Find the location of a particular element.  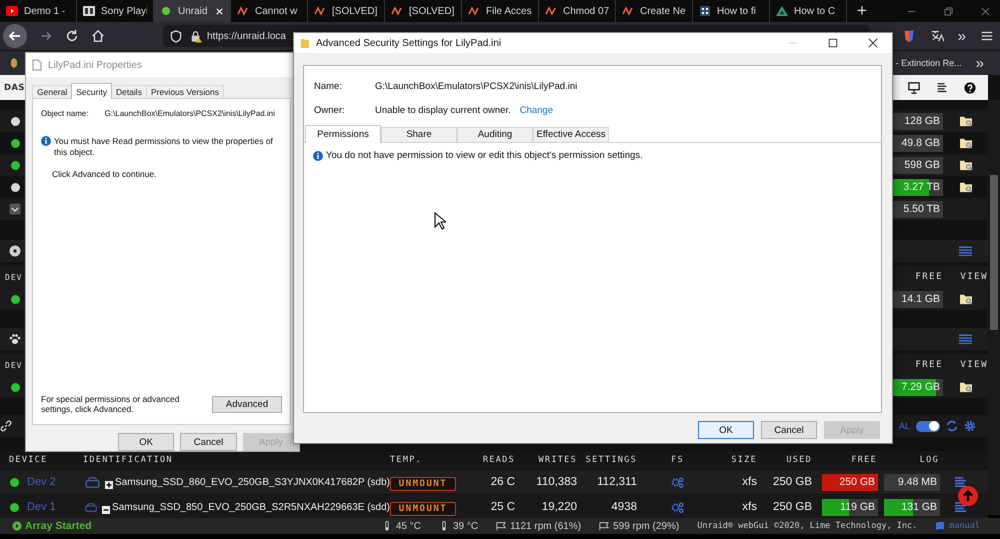

table-cell-text: 4938 is located at coordinates (624, 507).